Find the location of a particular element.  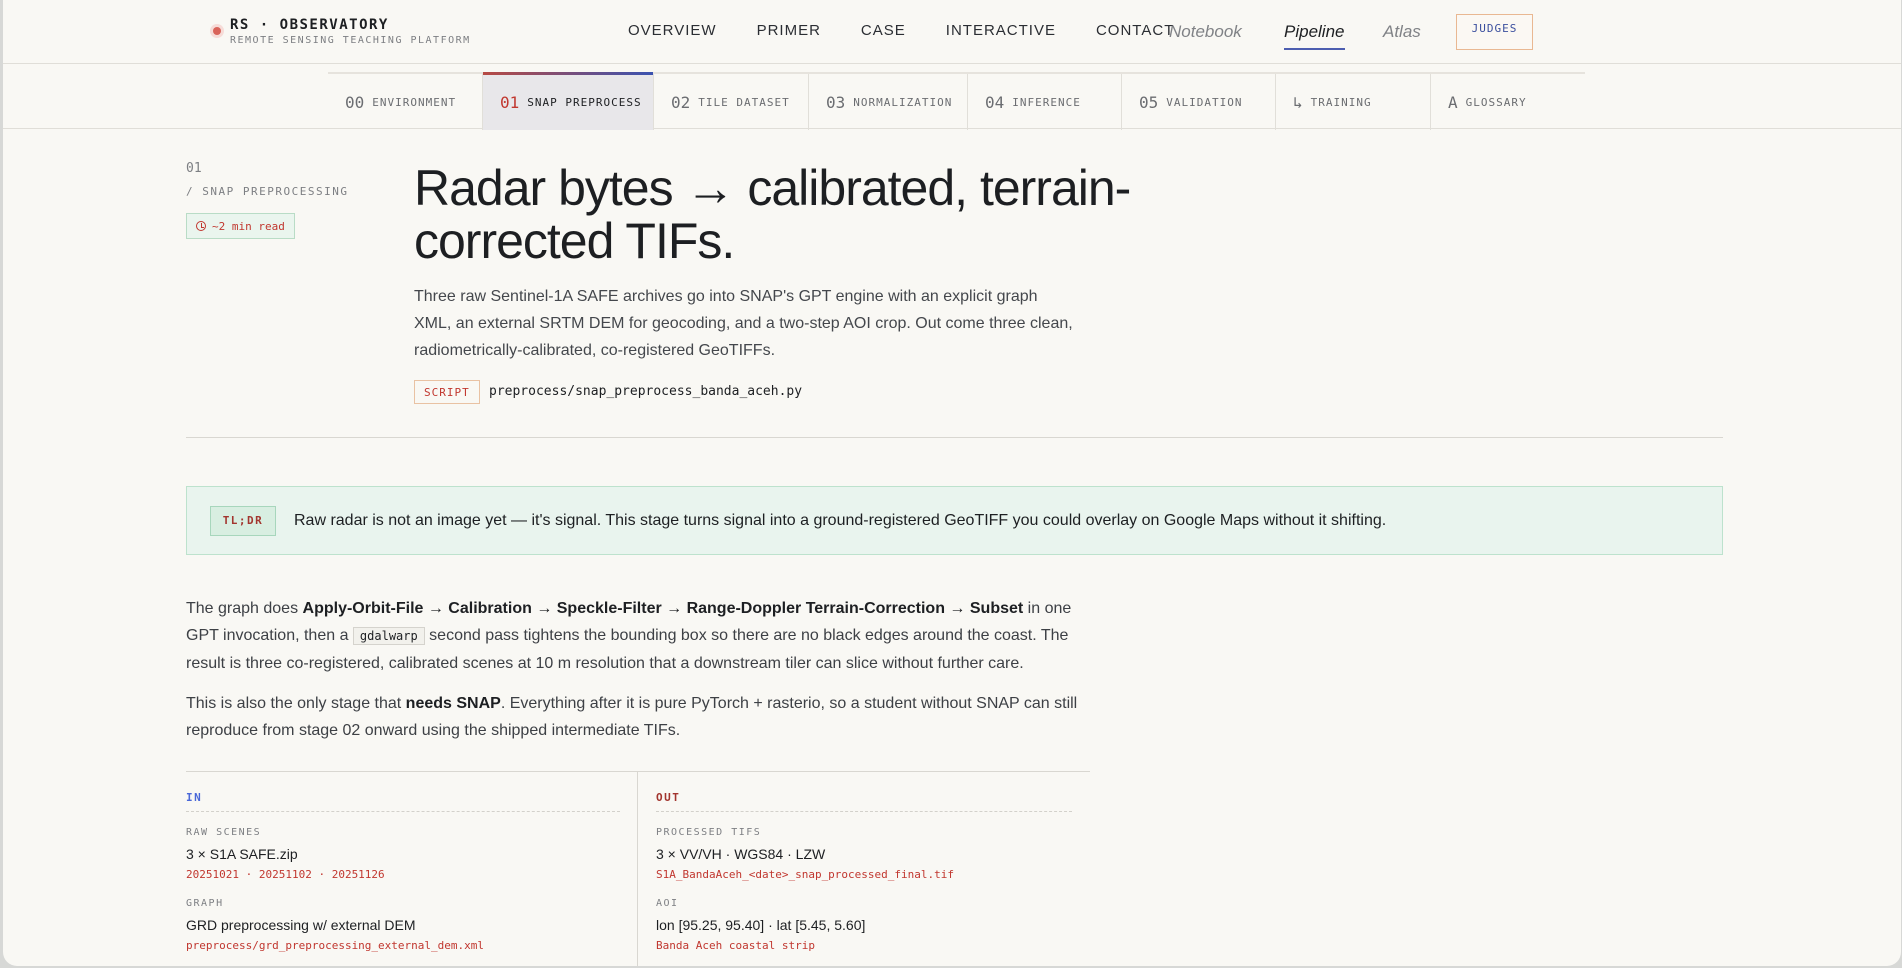

read-time-badge: ~2 min read is located at coordinates (240, 226).